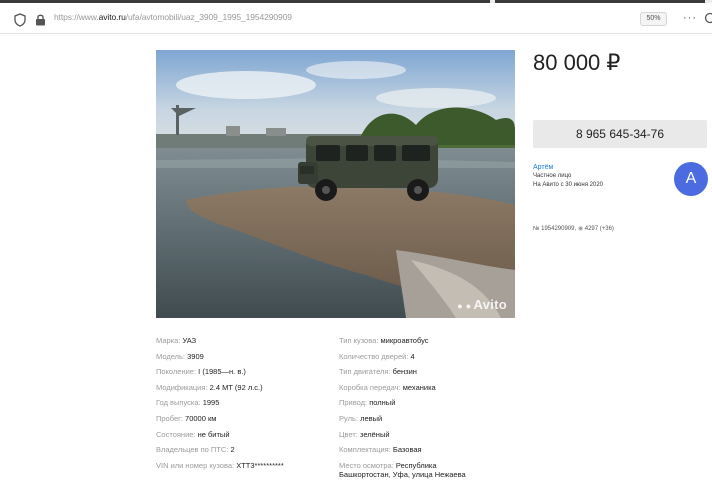 Image resolution: width=712 pixels, height=482 pixels. What do you see at coordinates (364, 434) in the screenshot?
I see `param-row: Цвет: зелёный` at bounding box center [364, 434].